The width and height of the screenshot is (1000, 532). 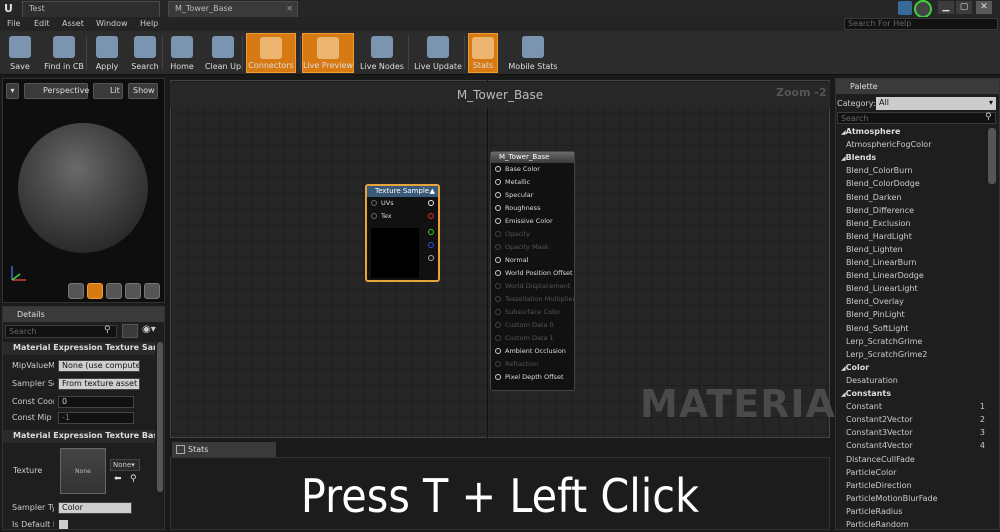 What do you see at coordinates (532, 273) in the screenshot?
I see `material-input-pin: World Position Offset` at bounding box center [532, 273].